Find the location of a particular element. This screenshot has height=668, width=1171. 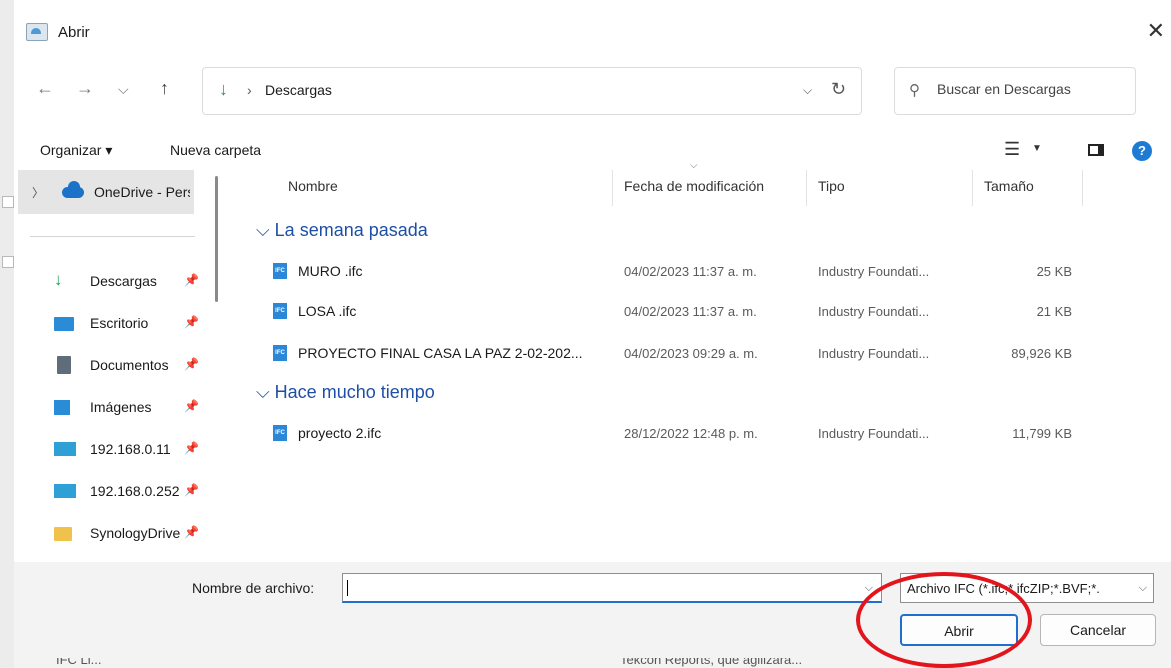

sidebar-scrollbar is located at coordinates (216, 239).